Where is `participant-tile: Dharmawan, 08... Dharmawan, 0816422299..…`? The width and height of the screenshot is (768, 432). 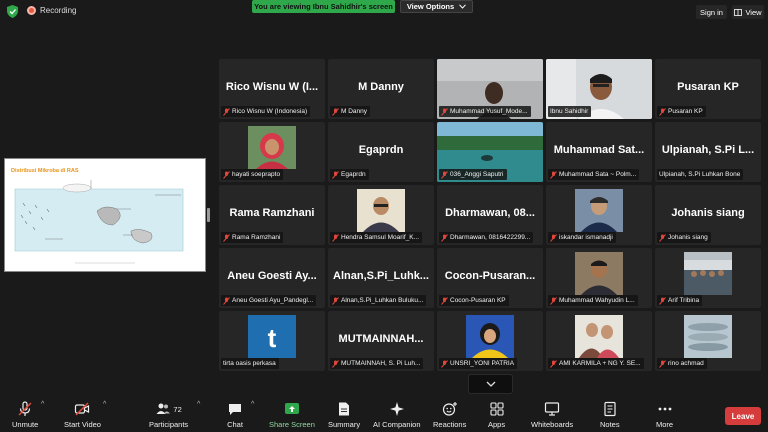 participant-tile: Dharmawan, 08... Dharmawan, 0816422299..… is located at coordinates (490, 215).